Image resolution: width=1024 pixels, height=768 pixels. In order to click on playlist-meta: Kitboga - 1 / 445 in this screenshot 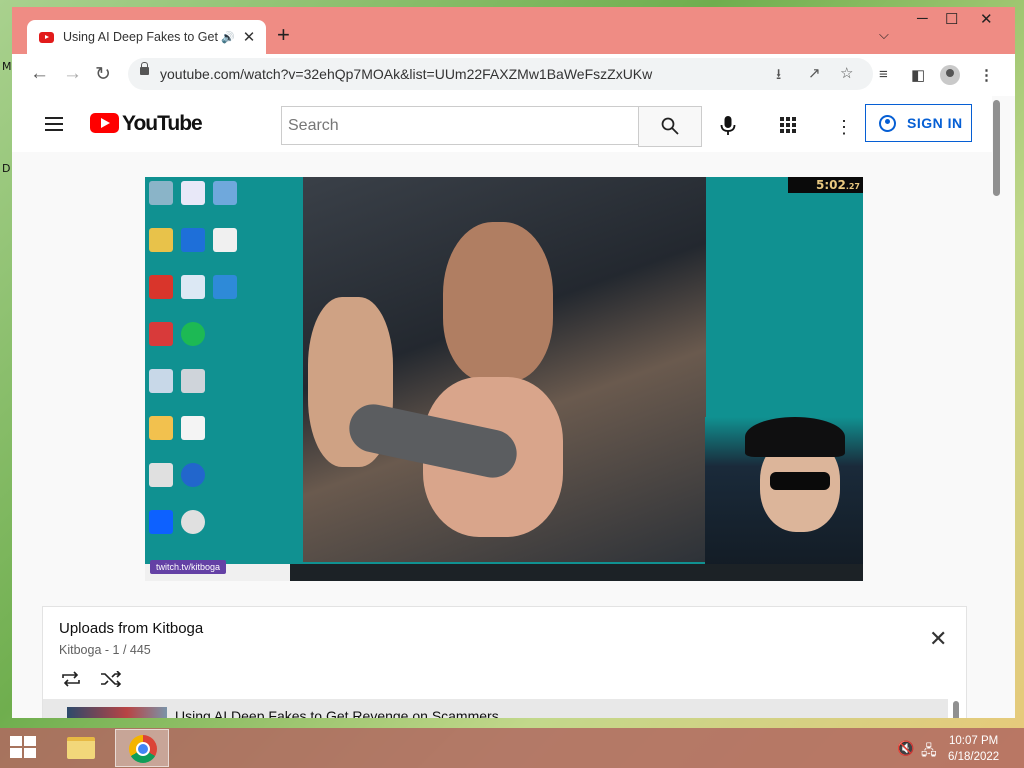, I will do `click(105, 650)`.